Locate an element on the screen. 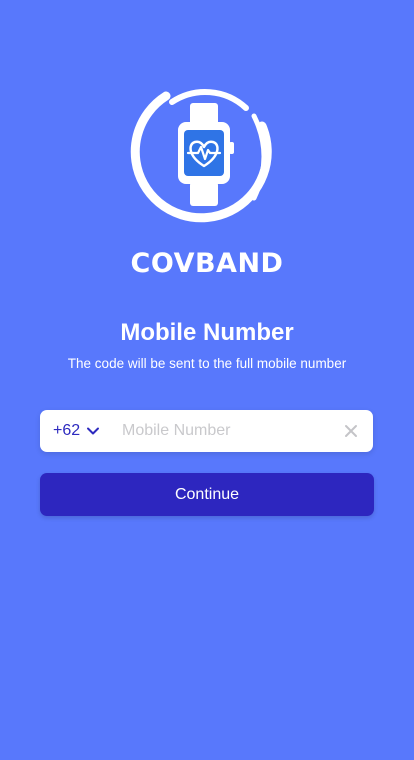  mobile-number-input is located at coordinates (224, 431).